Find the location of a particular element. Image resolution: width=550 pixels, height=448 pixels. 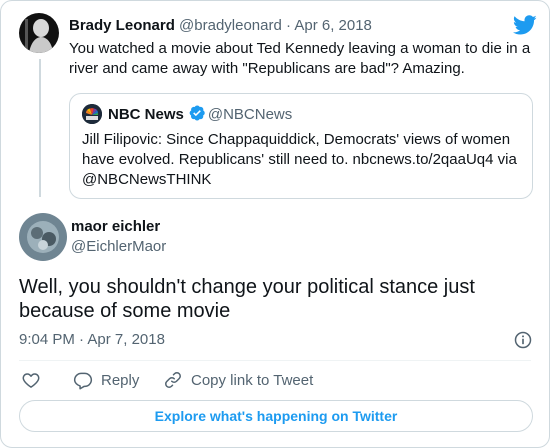

verified-badge-icon is located at coordinates (197, 113).